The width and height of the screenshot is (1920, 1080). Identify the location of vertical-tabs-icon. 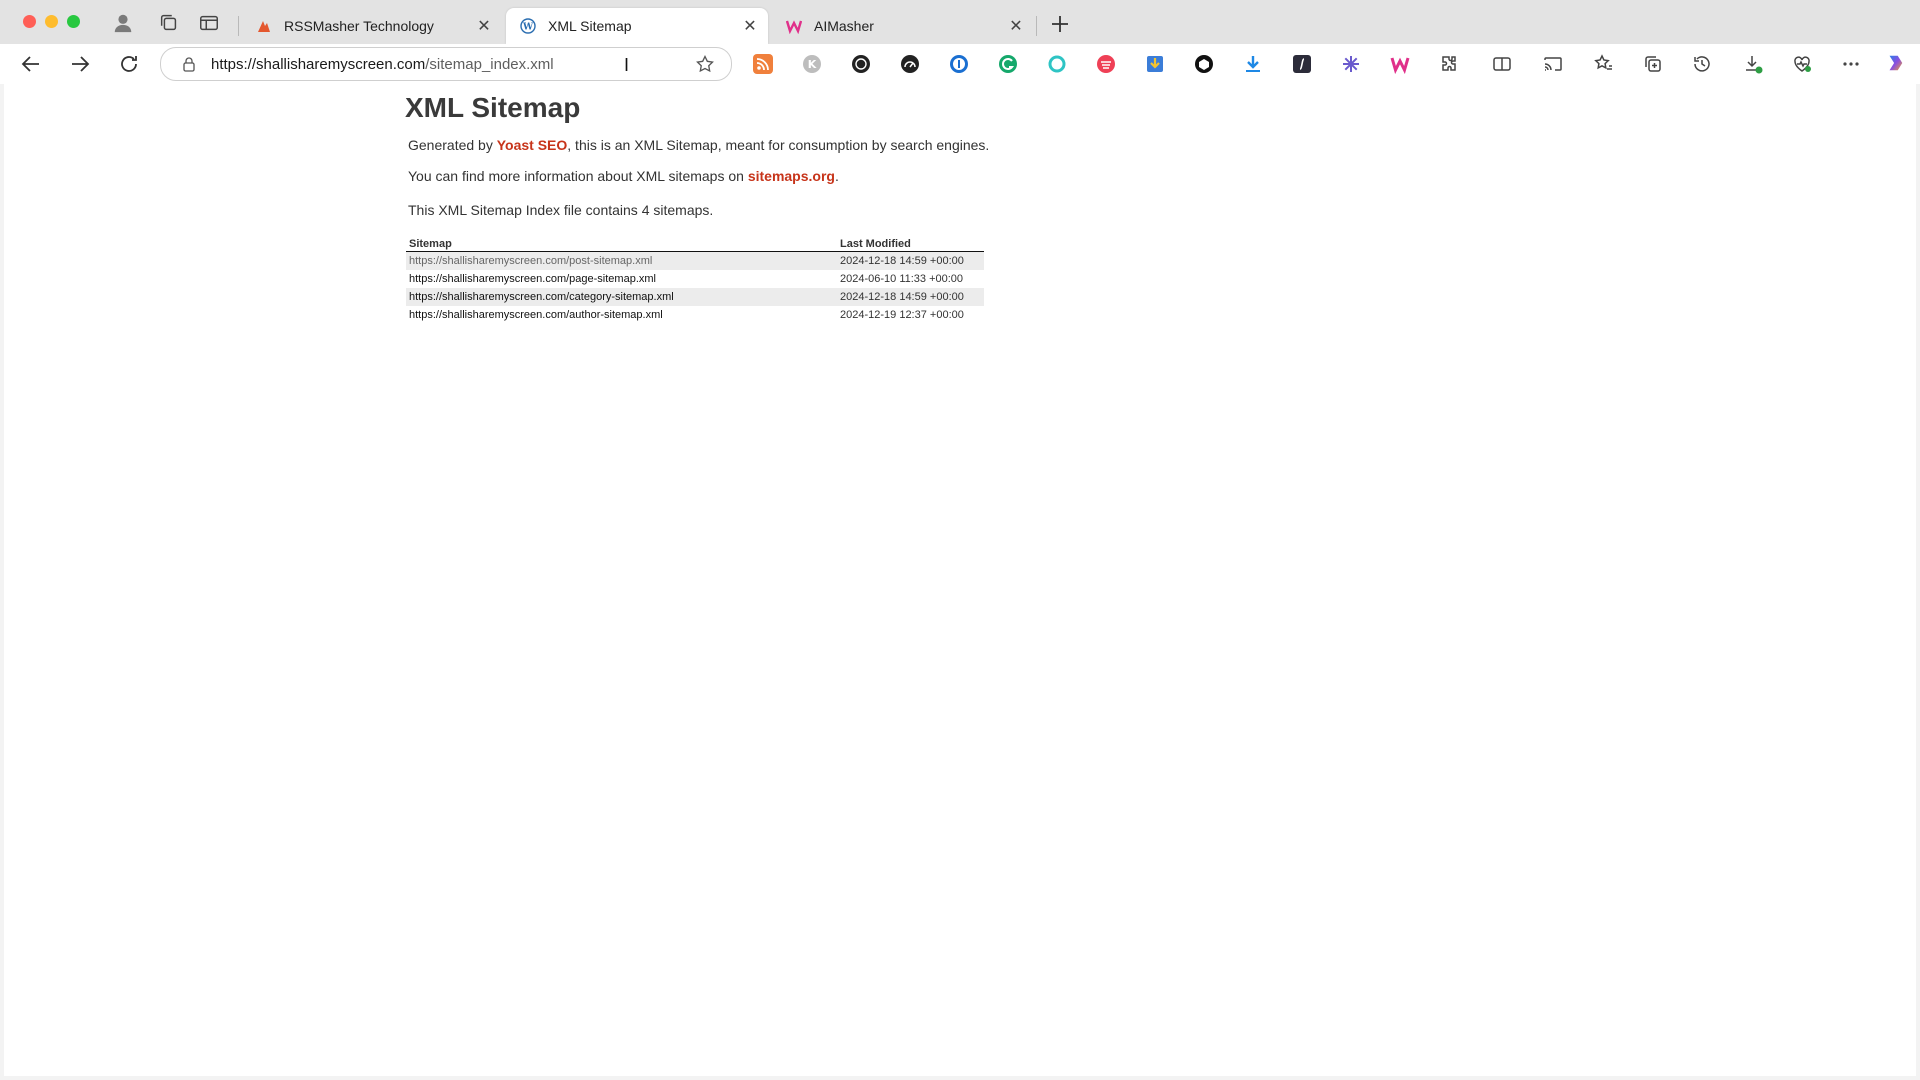
(209, 23).